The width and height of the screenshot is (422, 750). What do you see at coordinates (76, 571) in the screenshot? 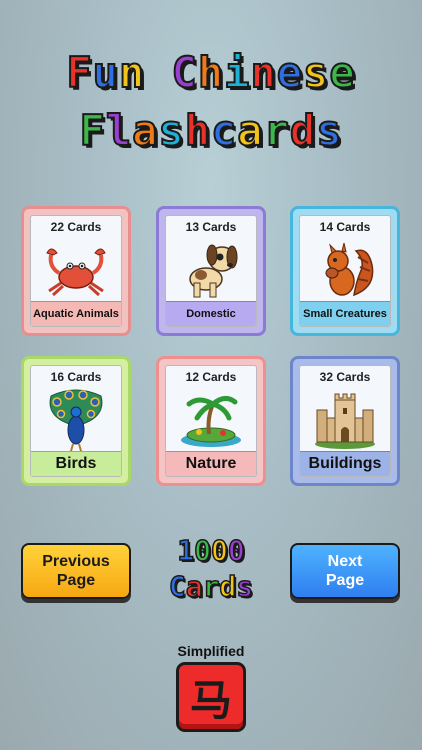
I see `previous-page-button: Previous Page` at bounding box center [76, 571].